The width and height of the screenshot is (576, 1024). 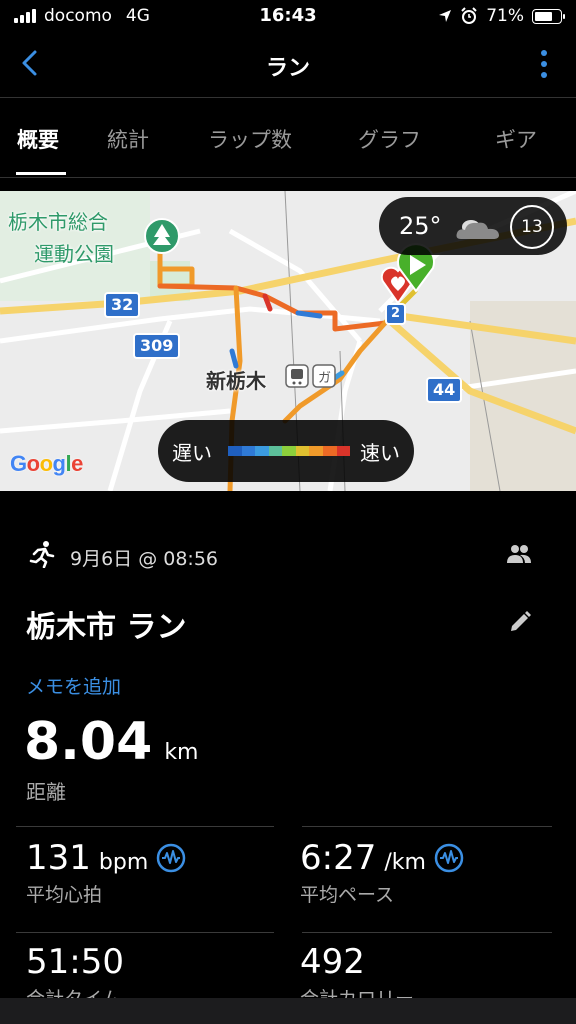 I want to click on road-badge-44: 44, so click(x=444, y=390).